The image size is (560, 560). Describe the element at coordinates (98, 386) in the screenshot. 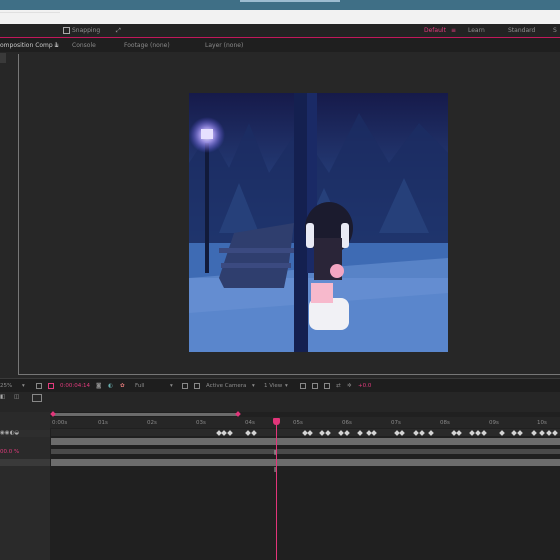

I see `camera-icon: ◙` at that location.